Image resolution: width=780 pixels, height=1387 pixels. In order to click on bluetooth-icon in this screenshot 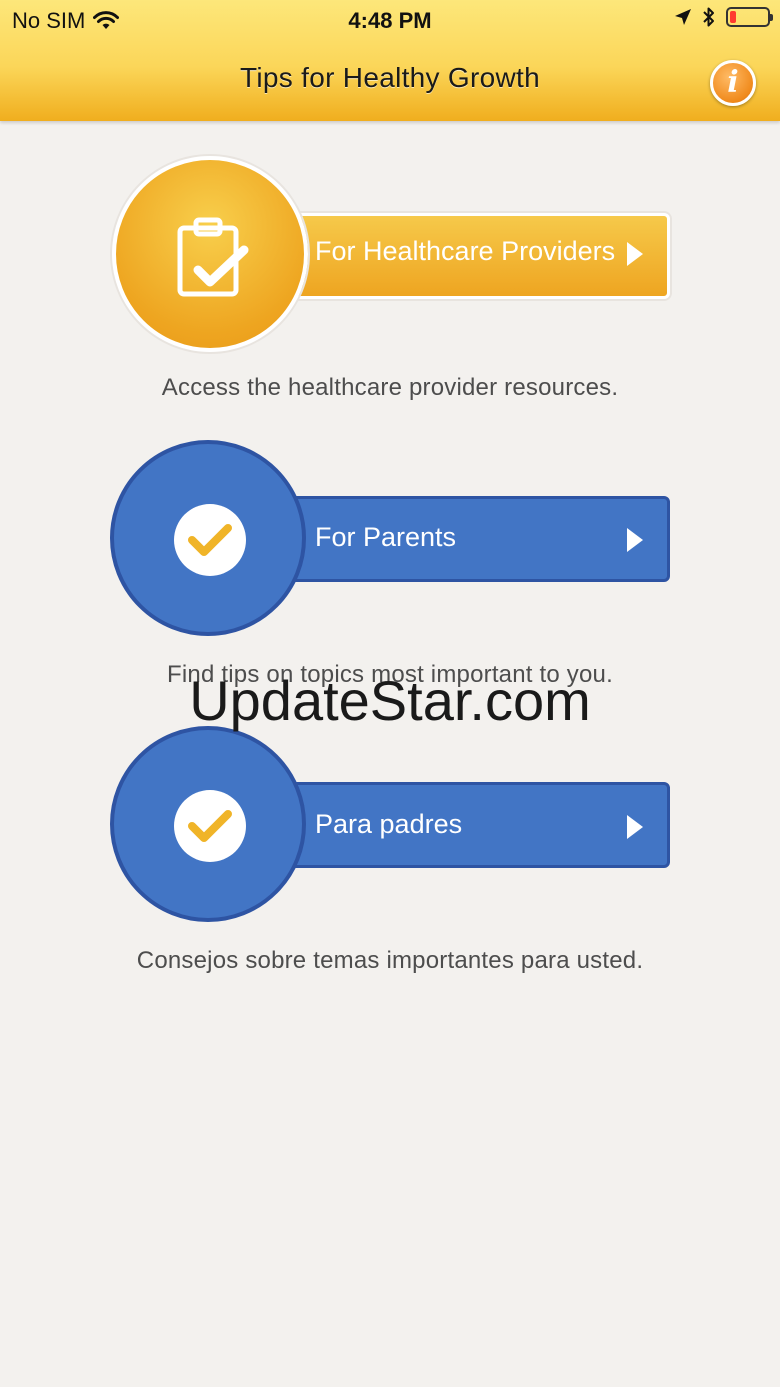, I will do `click(708, 17)`.